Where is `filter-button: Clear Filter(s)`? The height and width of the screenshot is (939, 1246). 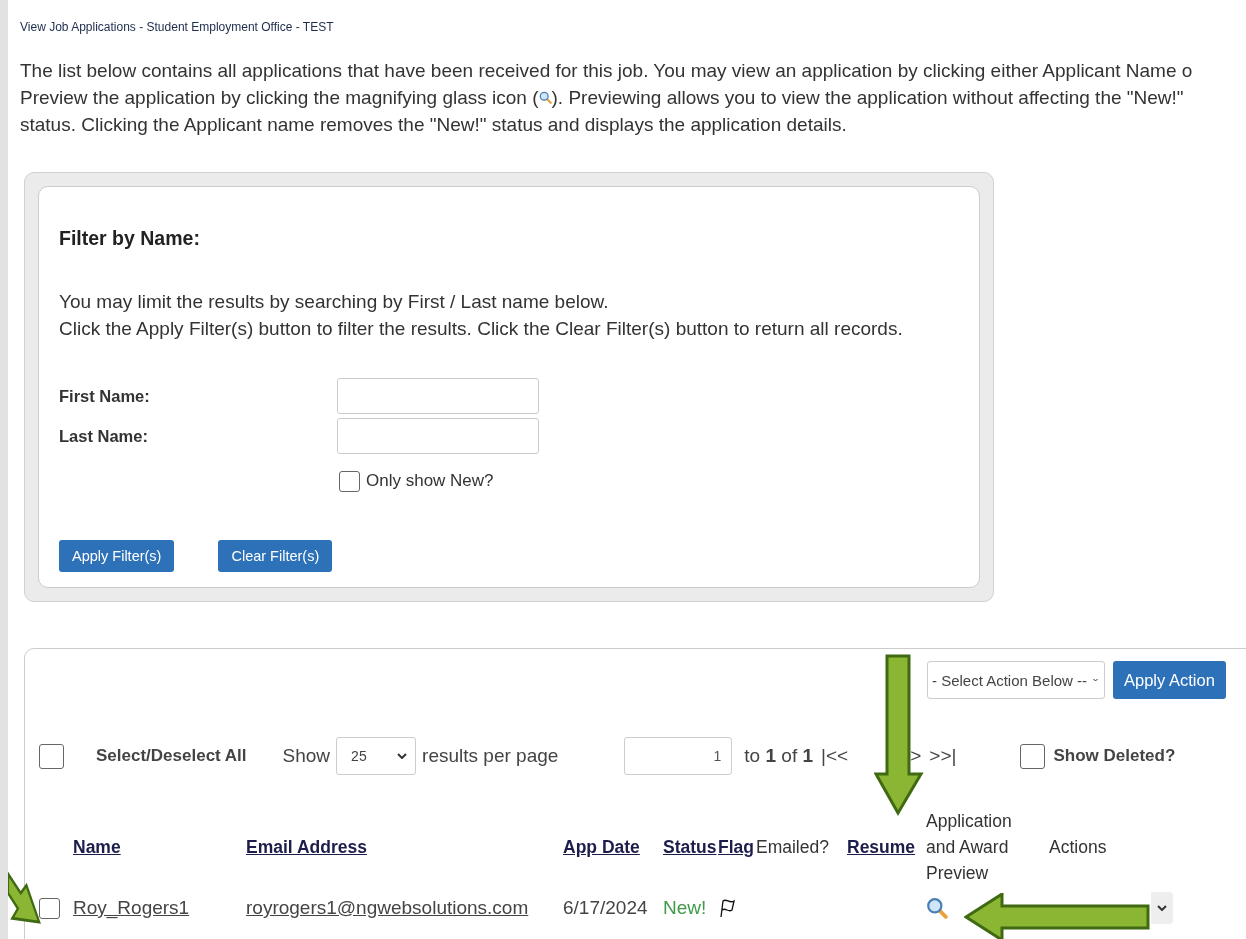 filter-button: Clear Filter(s) is located at coordinates (275, 556).